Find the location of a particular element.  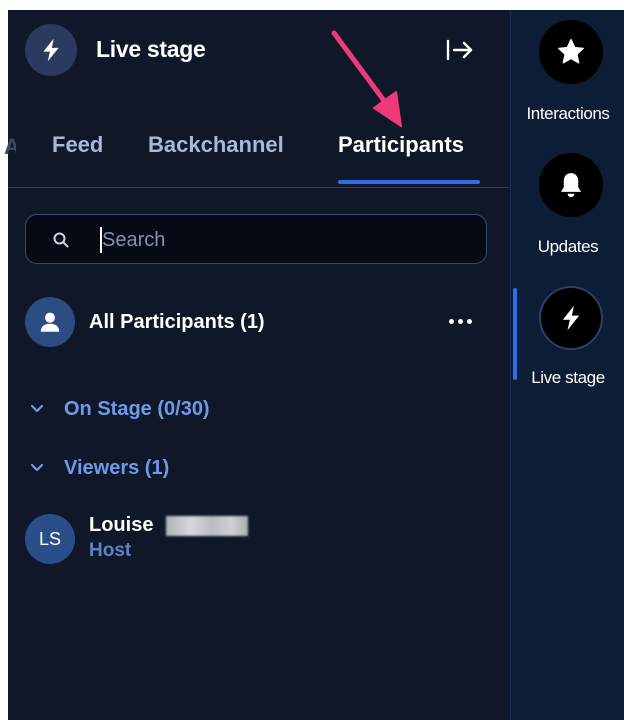

star-icon is located at coordinates (571, 51).